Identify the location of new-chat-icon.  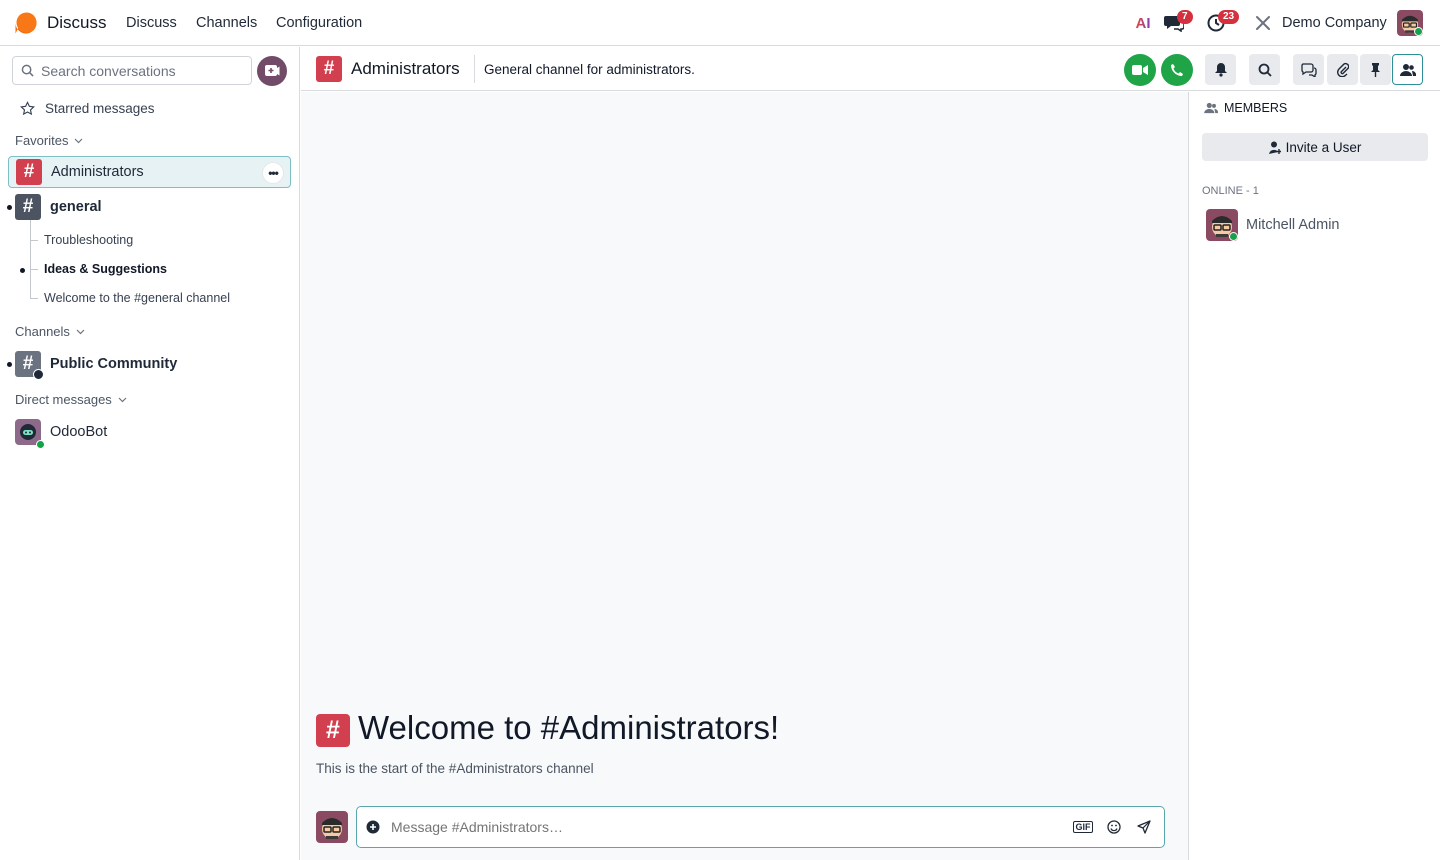
(272, 70).